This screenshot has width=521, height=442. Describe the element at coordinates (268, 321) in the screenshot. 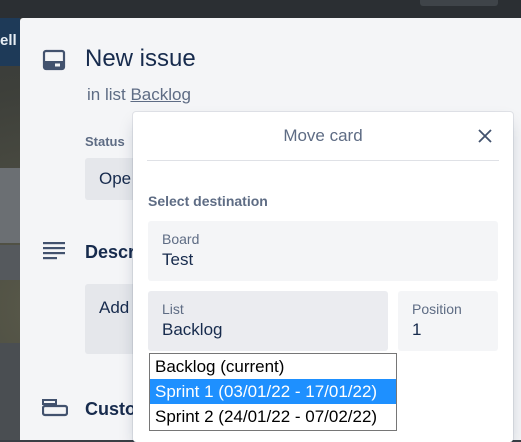

I see `list-select: List Backlog` at that location.